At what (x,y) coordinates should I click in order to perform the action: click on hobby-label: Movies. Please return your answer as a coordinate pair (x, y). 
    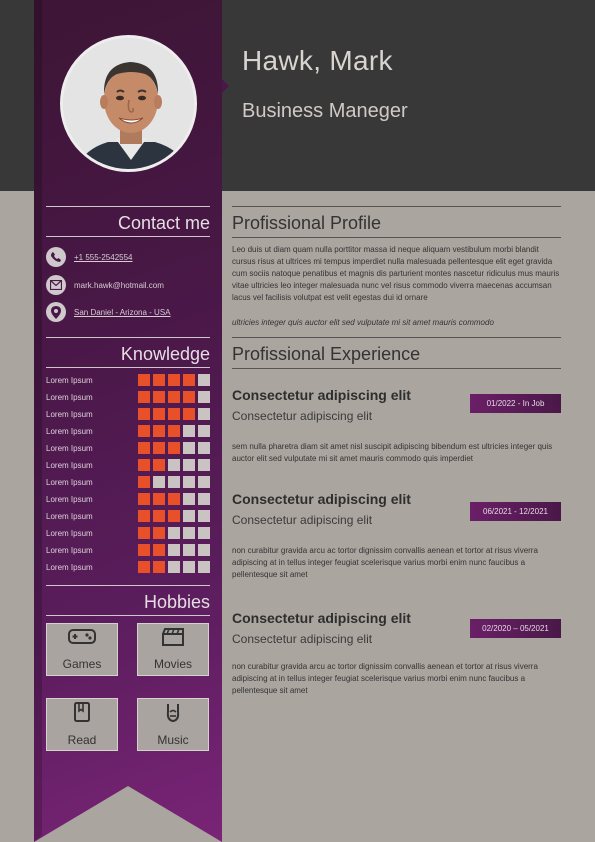
    Looking at the image, I should click on (172, 664).